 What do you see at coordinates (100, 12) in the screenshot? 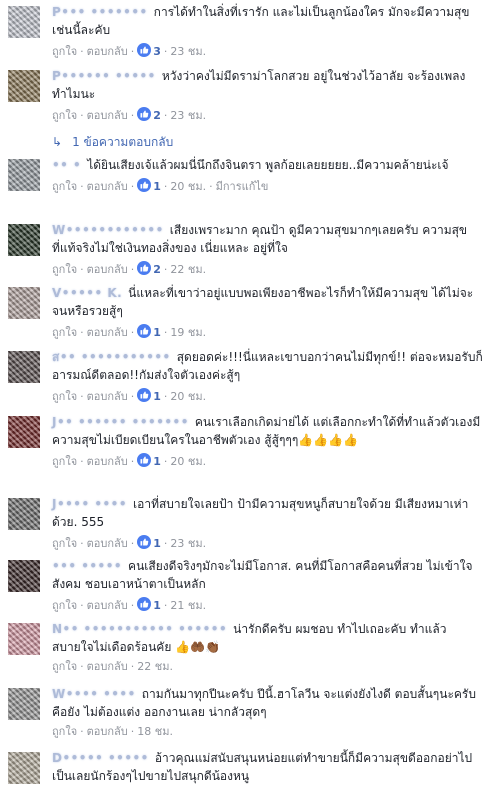
I see `comment-author: P••• •••••••` at bounding box center [100, 12].